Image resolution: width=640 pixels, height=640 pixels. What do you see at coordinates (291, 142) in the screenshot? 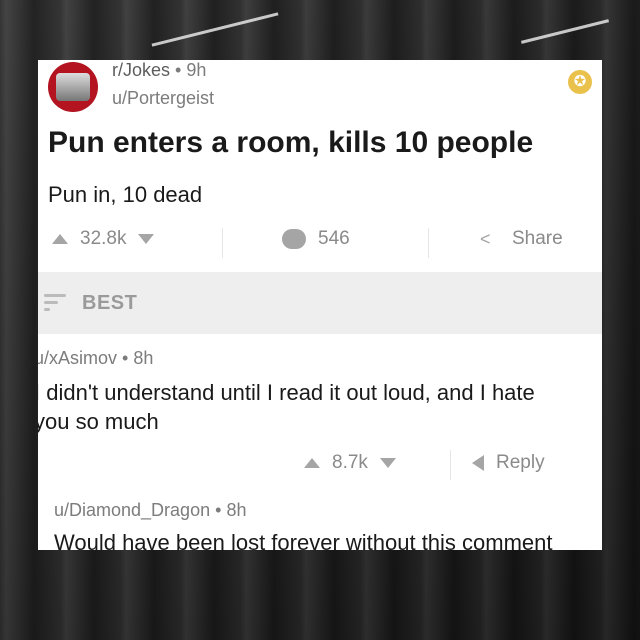
I see `post-title: Pun enters a room, kills 10 people` at bounding box center [291, 142].